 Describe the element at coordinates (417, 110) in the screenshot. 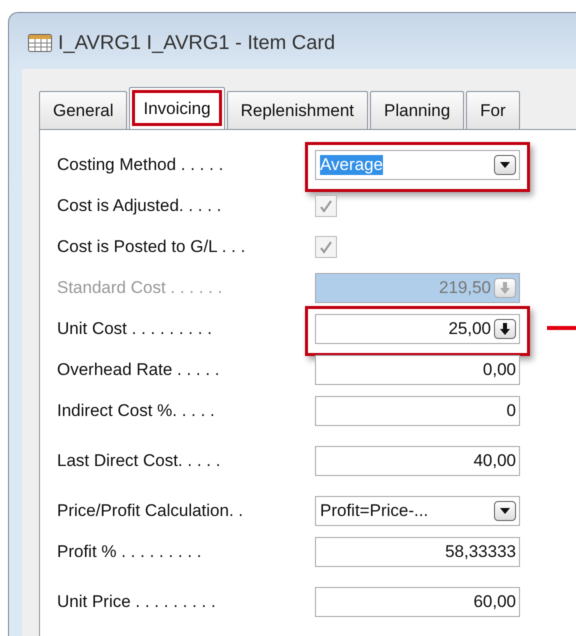

I see `tab: Planning` at that location.